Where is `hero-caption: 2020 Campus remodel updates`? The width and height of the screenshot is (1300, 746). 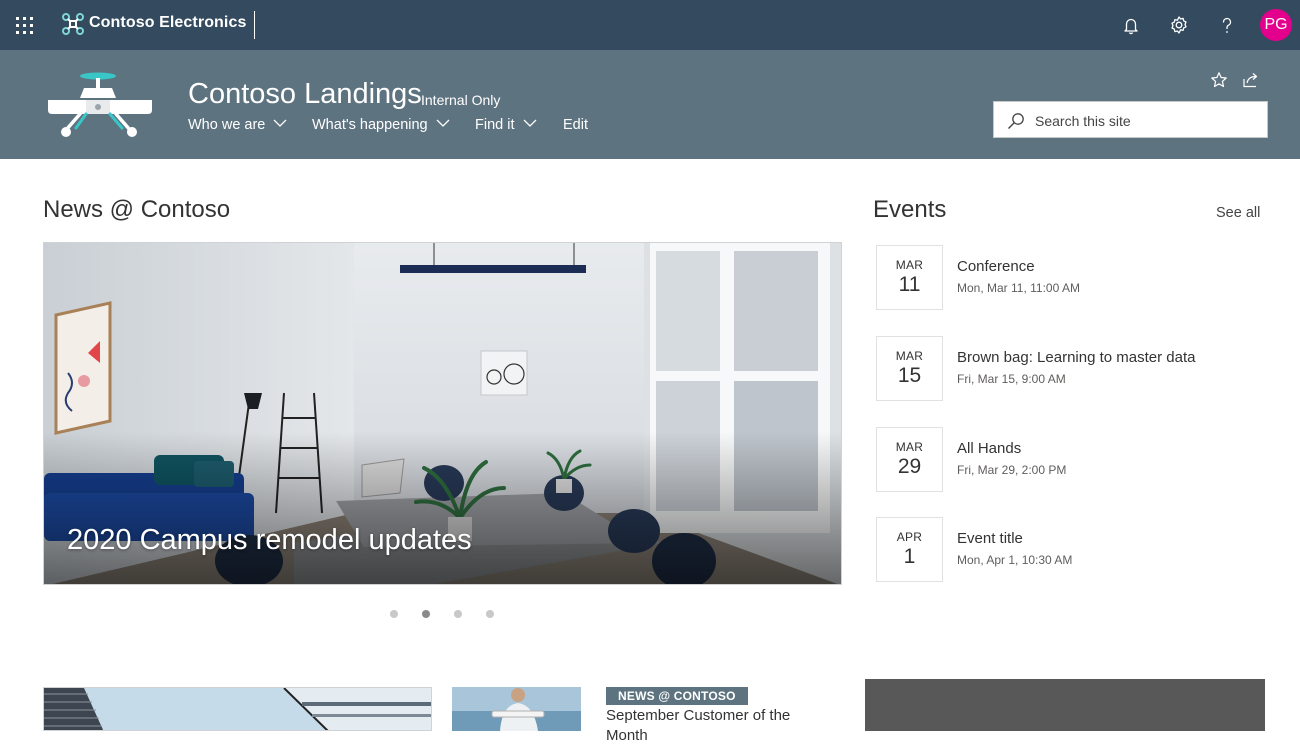 hero-caption: 2020 Campus remodel updates is located at coordinates (269, 540).